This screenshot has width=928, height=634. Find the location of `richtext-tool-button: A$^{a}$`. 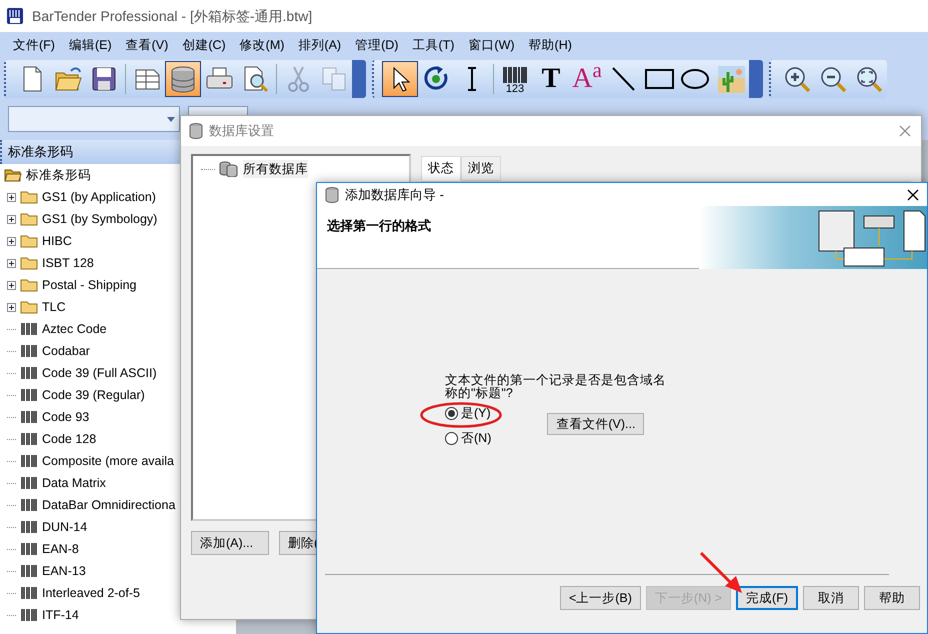

richtext-tool-button: A$^{a}$ is located at coordinates (587, 79).